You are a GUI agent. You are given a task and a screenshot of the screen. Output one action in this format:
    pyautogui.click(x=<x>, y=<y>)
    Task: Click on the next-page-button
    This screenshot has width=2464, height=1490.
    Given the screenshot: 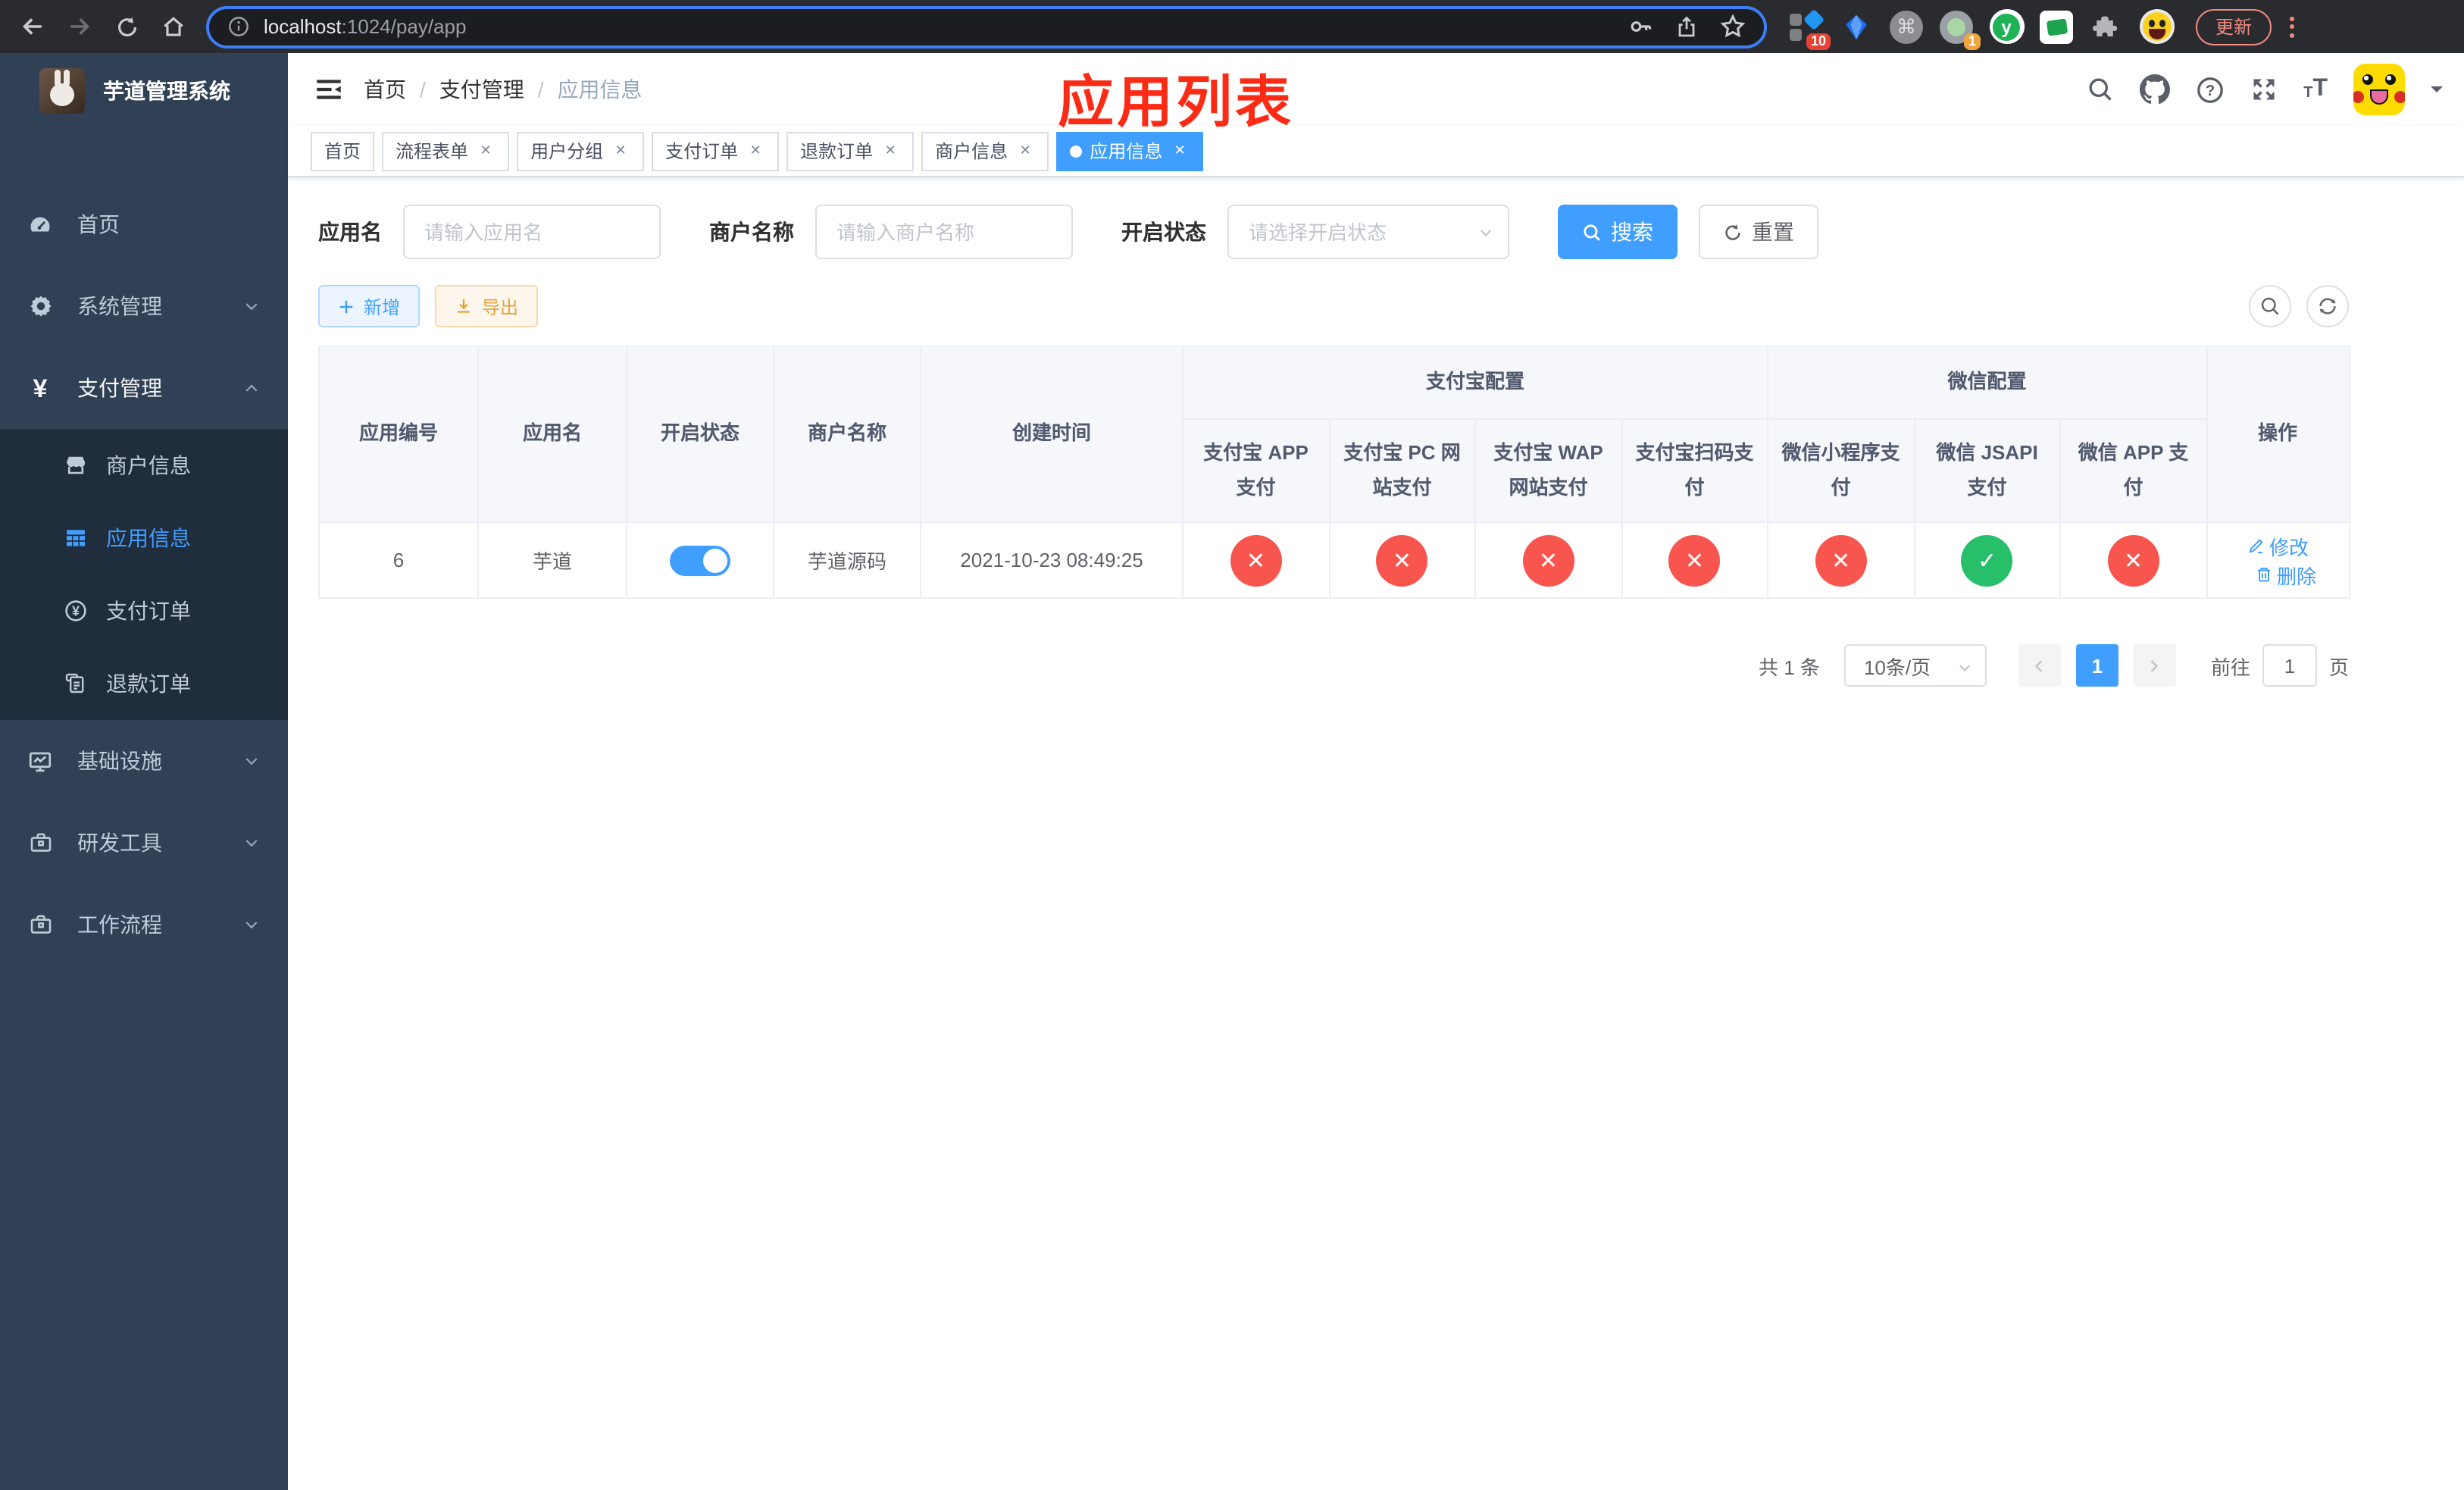 What is the action you would take?
    pyautogui.click(x=2154, y=666)
    